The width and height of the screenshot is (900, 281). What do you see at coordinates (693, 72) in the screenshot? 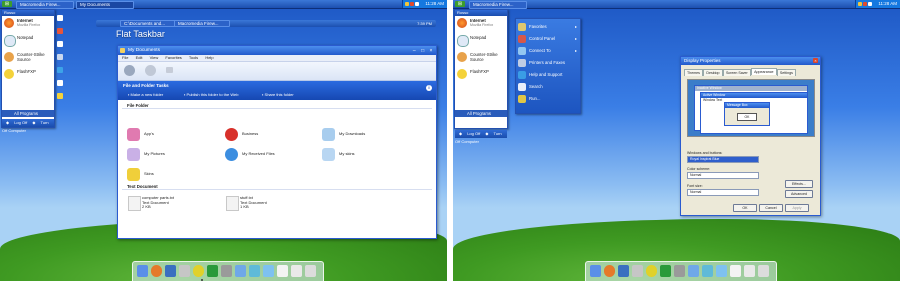
I see `tab-themes: Themes` at bounding box center [693, 72].